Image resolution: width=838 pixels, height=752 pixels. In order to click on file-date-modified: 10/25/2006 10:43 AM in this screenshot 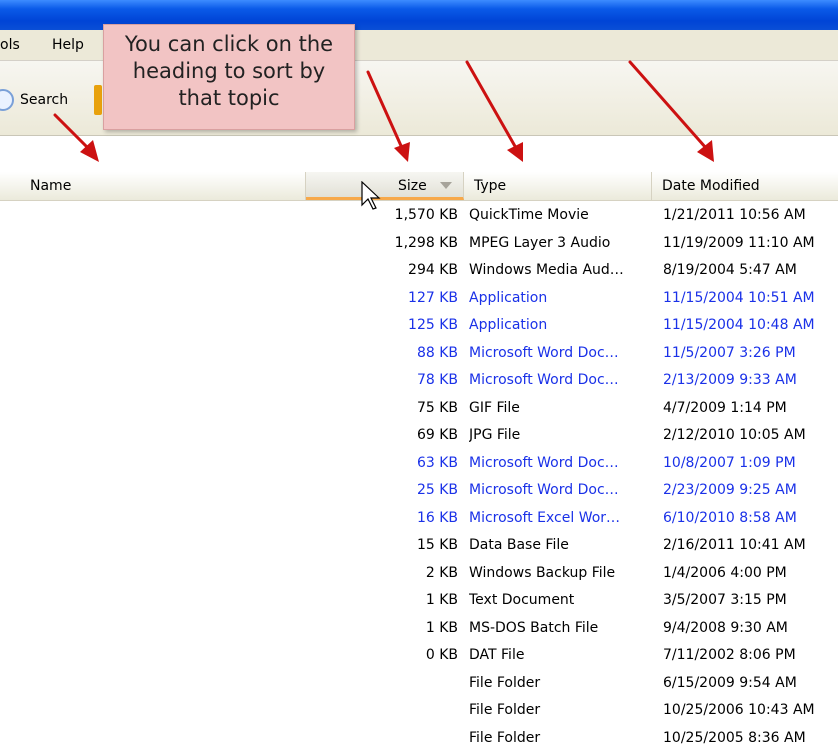, I will do `click(750, 711)`.